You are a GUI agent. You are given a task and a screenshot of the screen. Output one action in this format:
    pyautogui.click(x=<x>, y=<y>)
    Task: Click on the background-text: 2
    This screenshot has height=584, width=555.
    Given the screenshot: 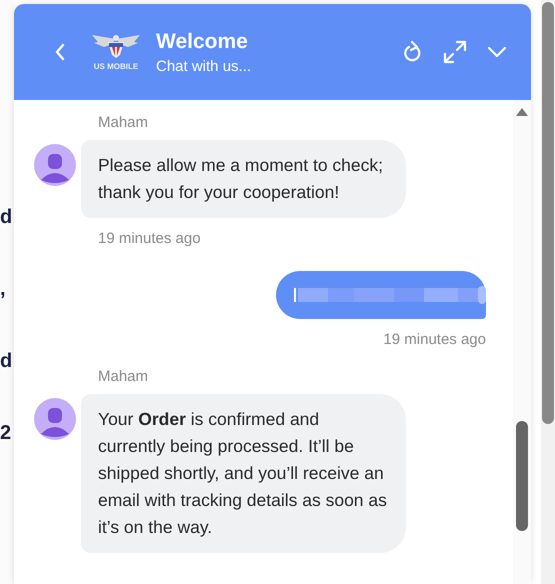 What is the action you would take?
    pyautogui.click(x=6, y=433)
    